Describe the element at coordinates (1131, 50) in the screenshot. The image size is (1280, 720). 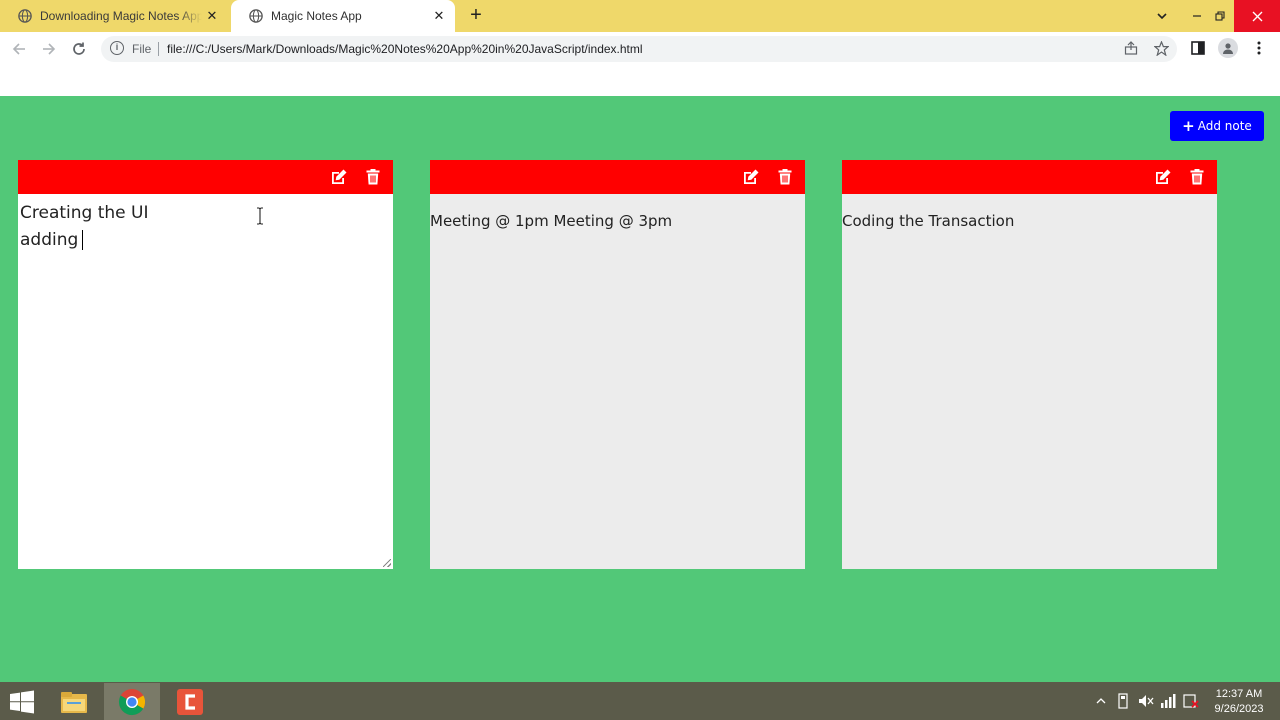
I see `share-icon` at that location.